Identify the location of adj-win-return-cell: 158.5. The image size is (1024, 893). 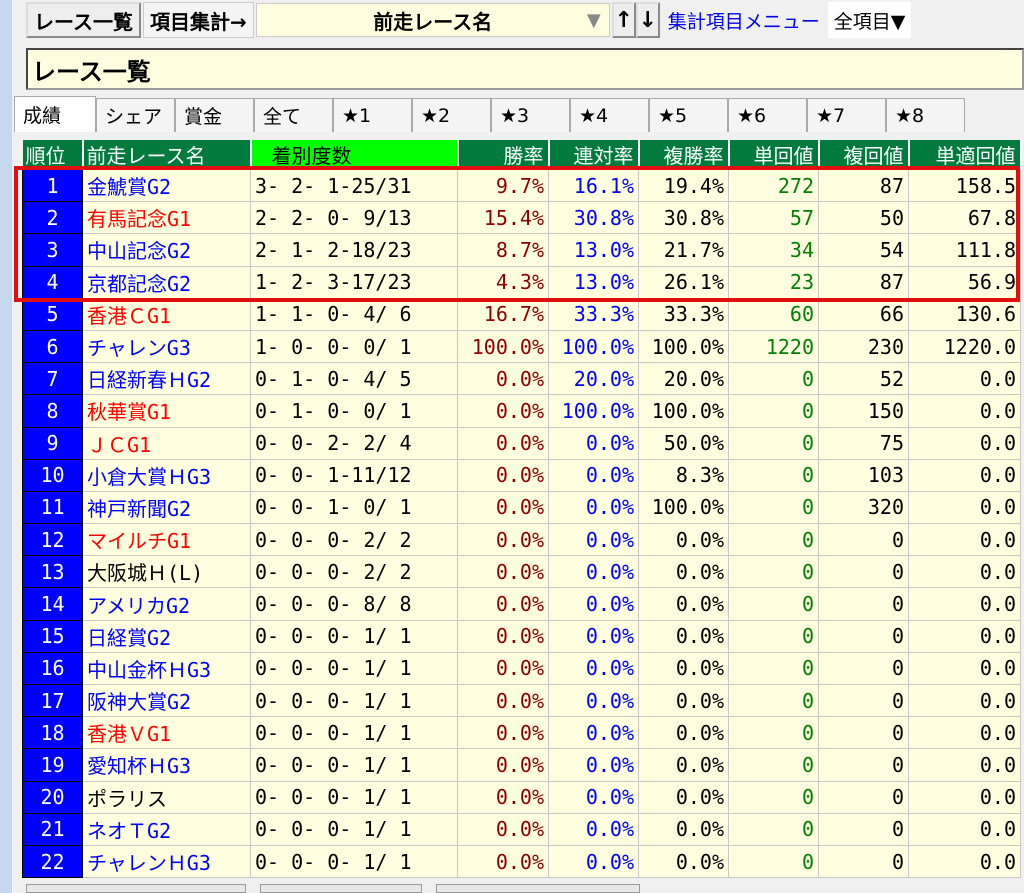
(964, 185).